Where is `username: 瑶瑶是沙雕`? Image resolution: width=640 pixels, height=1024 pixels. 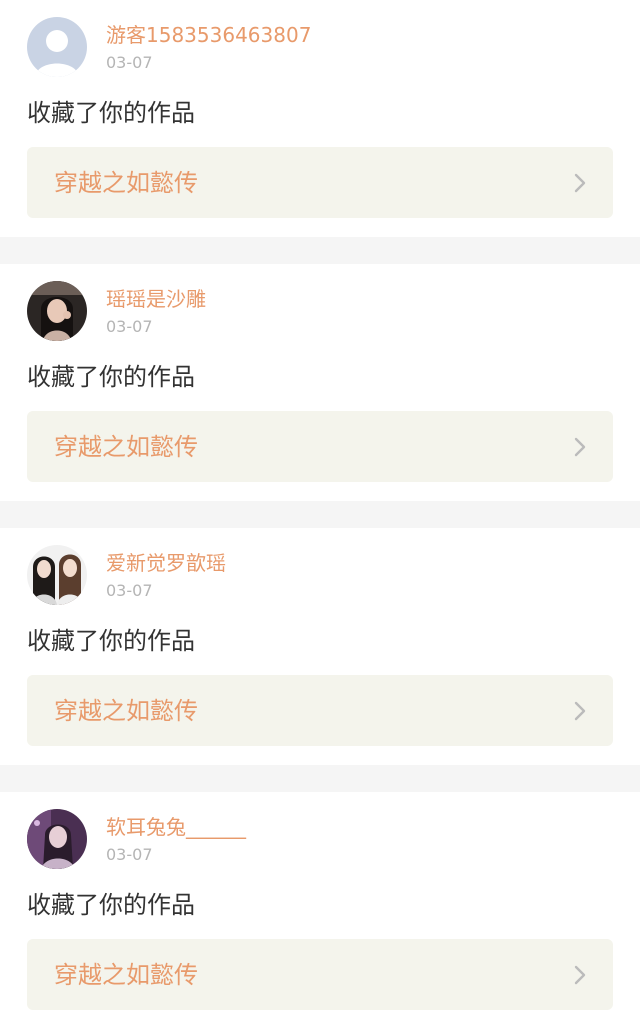
username: 瑶瑶是沙雕 is located at coordinates (156, 299).